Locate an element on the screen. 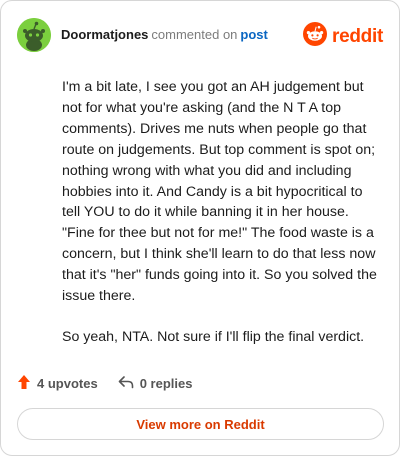 Image resolution: width=400 pixels, height=456 pixels. reddit-wordmark: reddit is located at coordinates (357, 36).